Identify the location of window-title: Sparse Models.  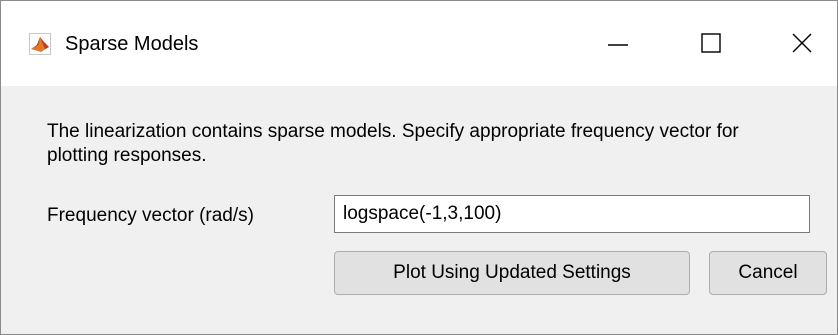
(132, 44).